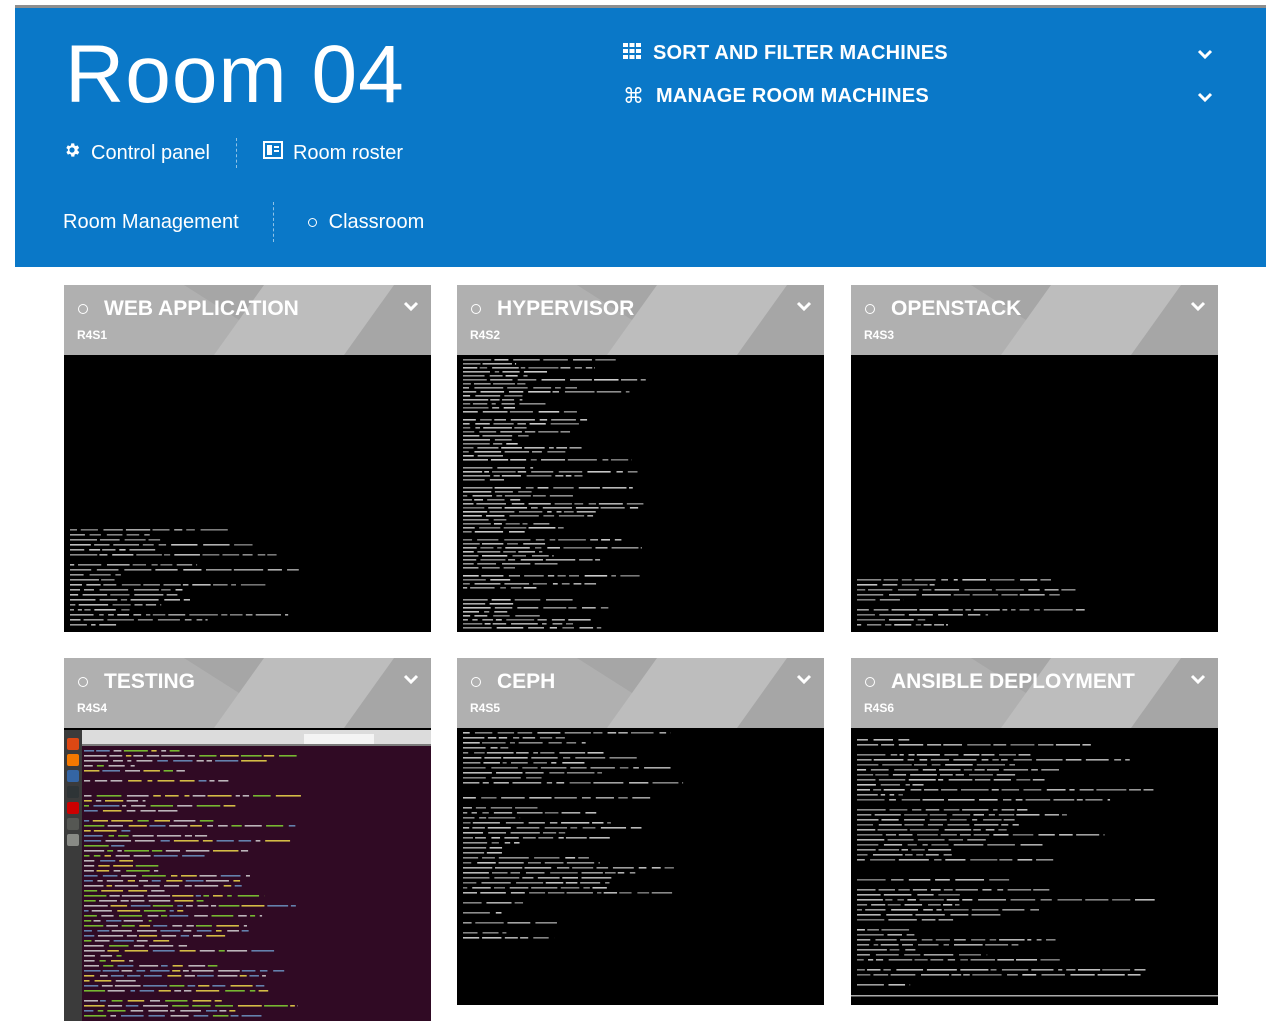 This screenshot has height=1021, width=1269. I want to click on machine-card-r4s6: ANSIBLE DEPLOYMENT R4S6, so click(1034, 831).